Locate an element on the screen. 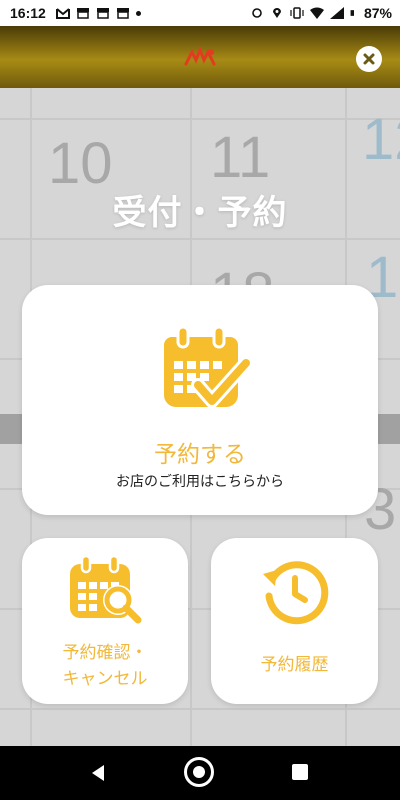  close-icon is located at coordinates (369, 59).